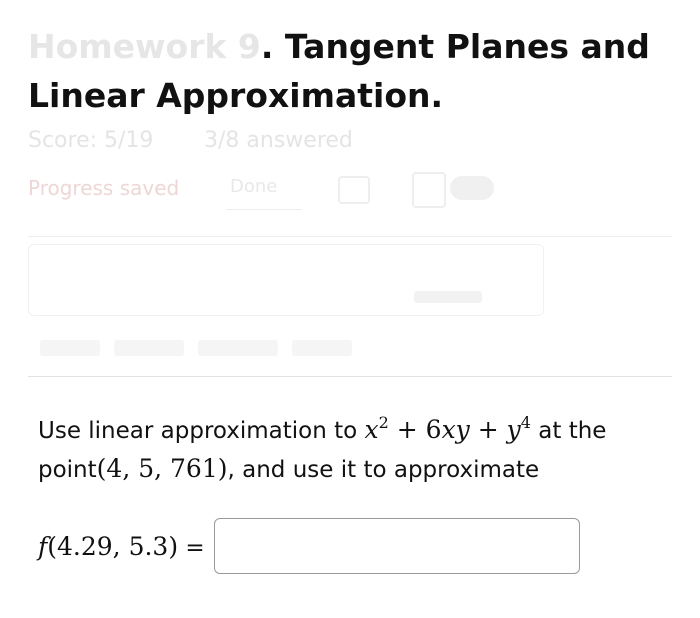  I want to click on math-x: x, so click(371, 429).